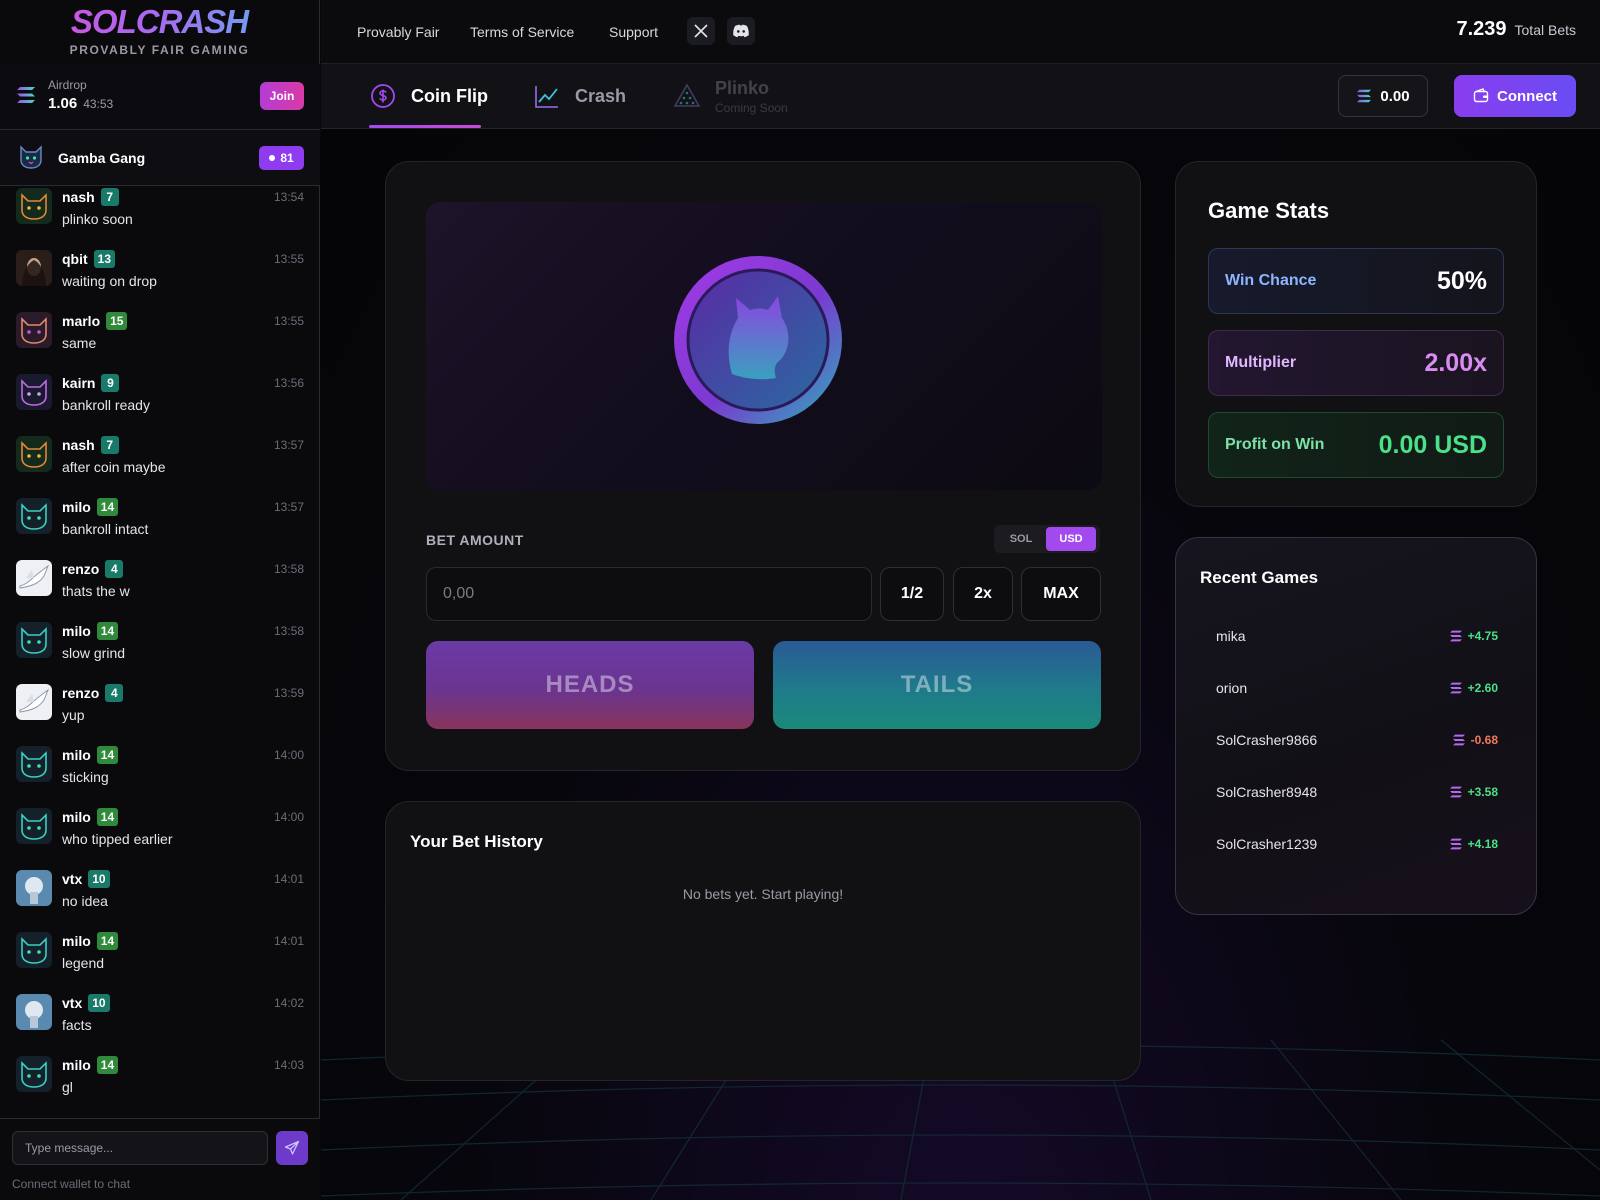  I want to click on chat-message-text: sticking, so click(85, 777).